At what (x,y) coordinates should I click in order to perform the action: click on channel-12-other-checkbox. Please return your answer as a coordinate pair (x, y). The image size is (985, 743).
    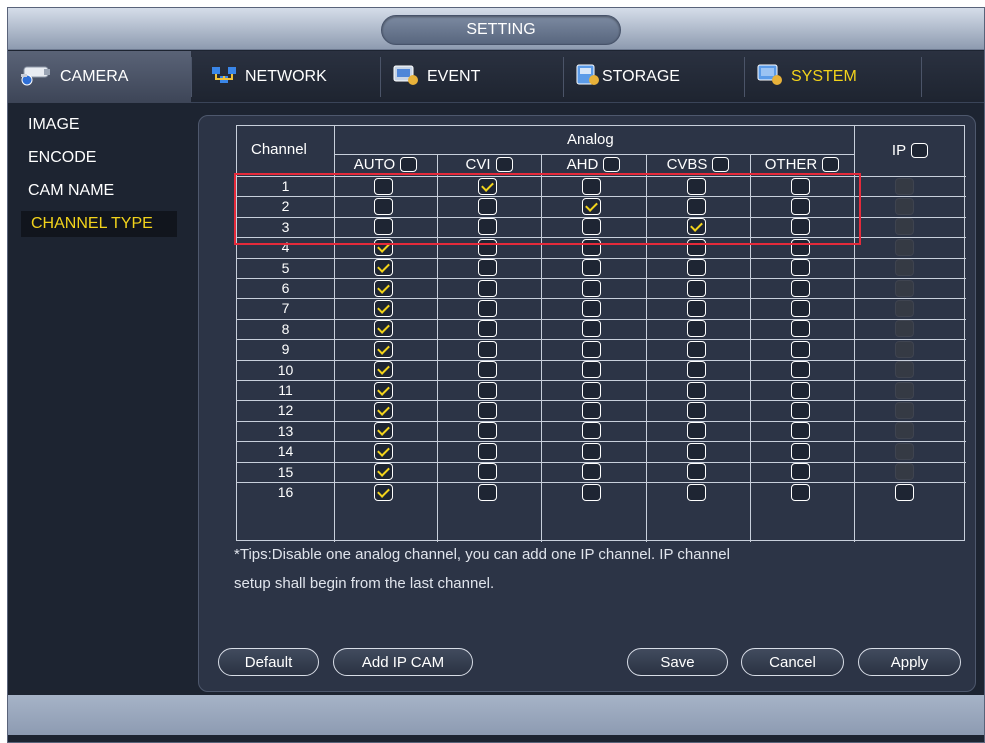
    Looking at the image, I should click on (800, 410).